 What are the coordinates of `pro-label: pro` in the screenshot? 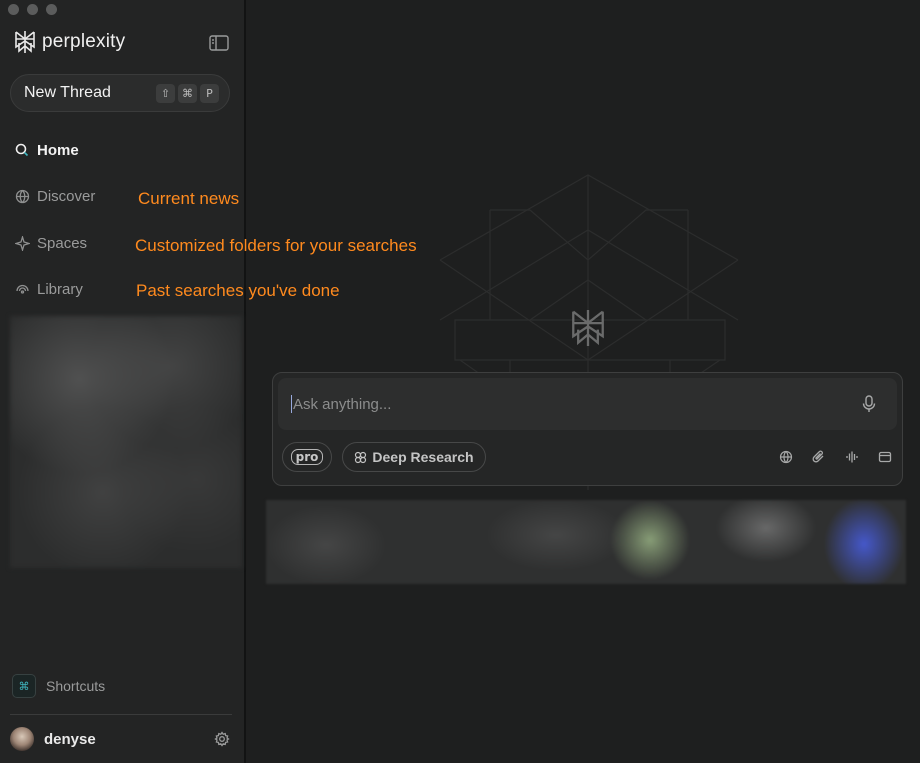 It's located at (307, 457).